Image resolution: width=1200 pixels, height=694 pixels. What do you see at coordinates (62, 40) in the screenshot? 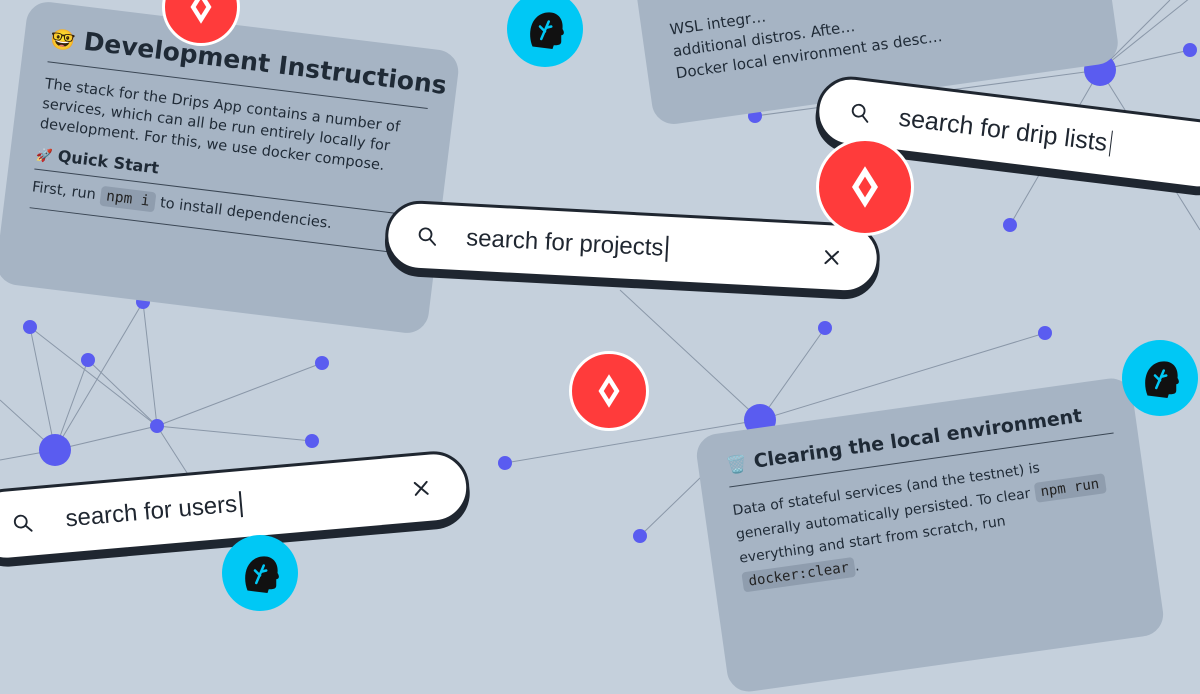
I see `nerd-emoji-icon: 🤓` at bounding box center [62, 40].